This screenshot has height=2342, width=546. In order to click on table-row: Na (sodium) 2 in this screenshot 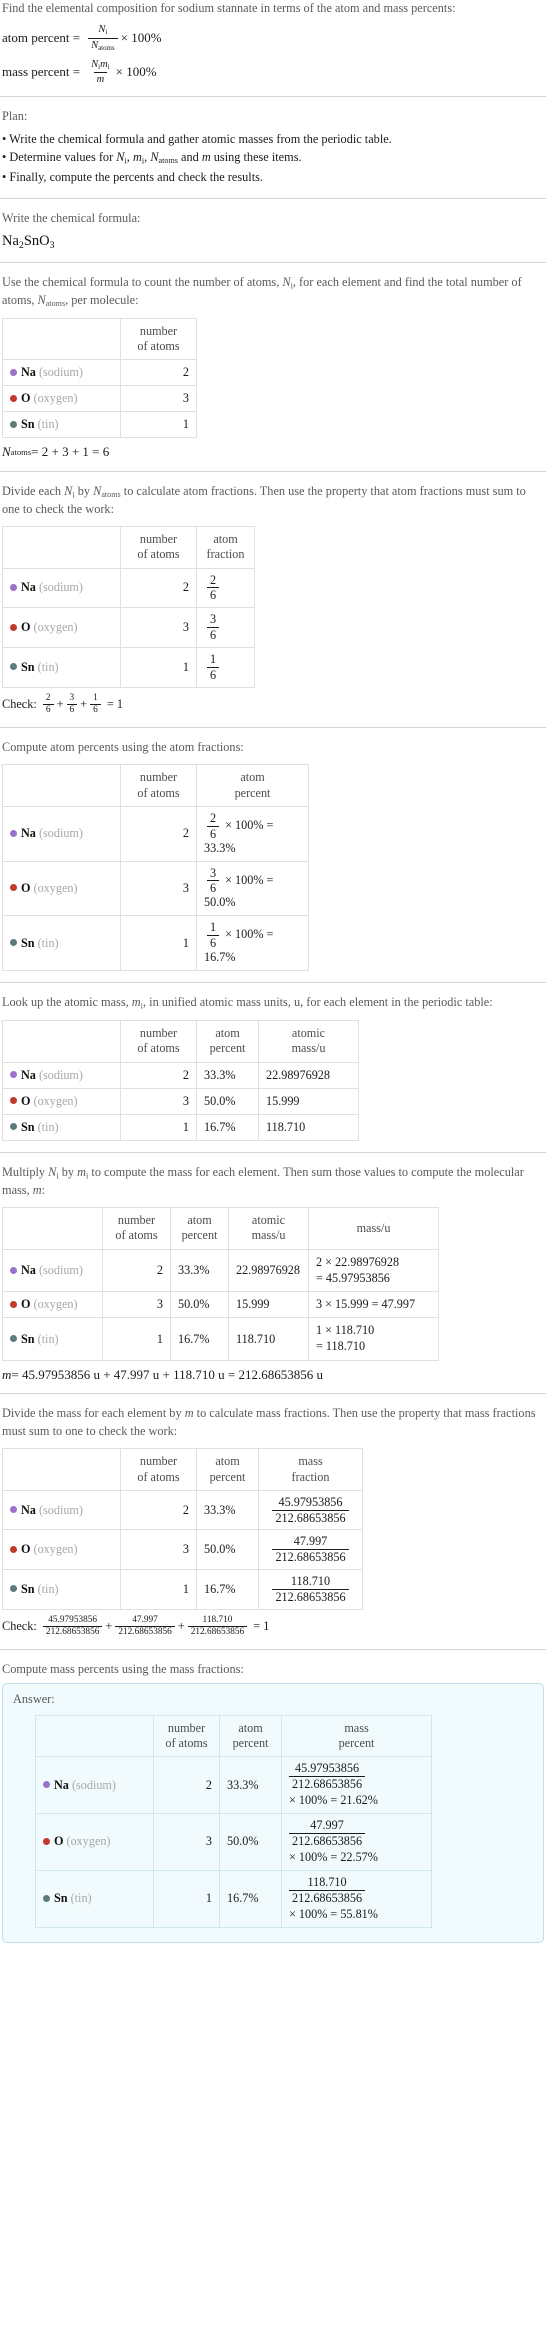, I will do `click(99, 373)`.